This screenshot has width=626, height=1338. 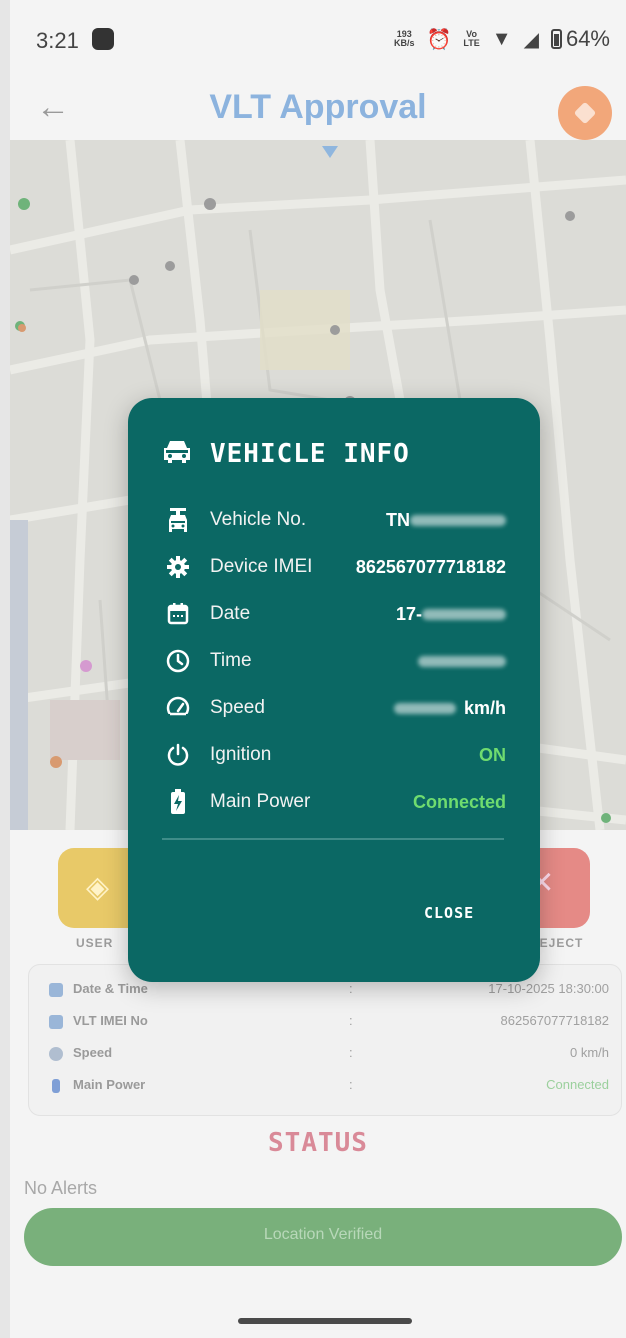 What do you see at coordinates (548, 988) in the screenshot?
I see `detail-value: 17-10-2025 18:30:00` at bounding box center [548, 988].